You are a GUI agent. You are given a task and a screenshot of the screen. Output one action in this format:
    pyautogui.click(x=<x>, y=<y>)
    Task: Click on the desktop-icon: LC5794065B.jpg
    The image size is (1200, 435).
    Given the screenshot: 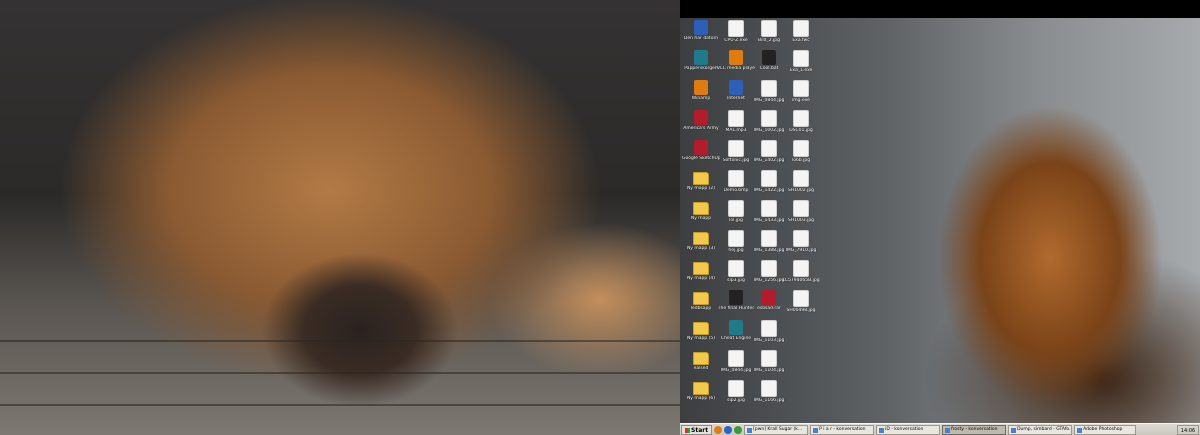 What is the action you would take?
    pyautogui.click(x=801, y=271)
    